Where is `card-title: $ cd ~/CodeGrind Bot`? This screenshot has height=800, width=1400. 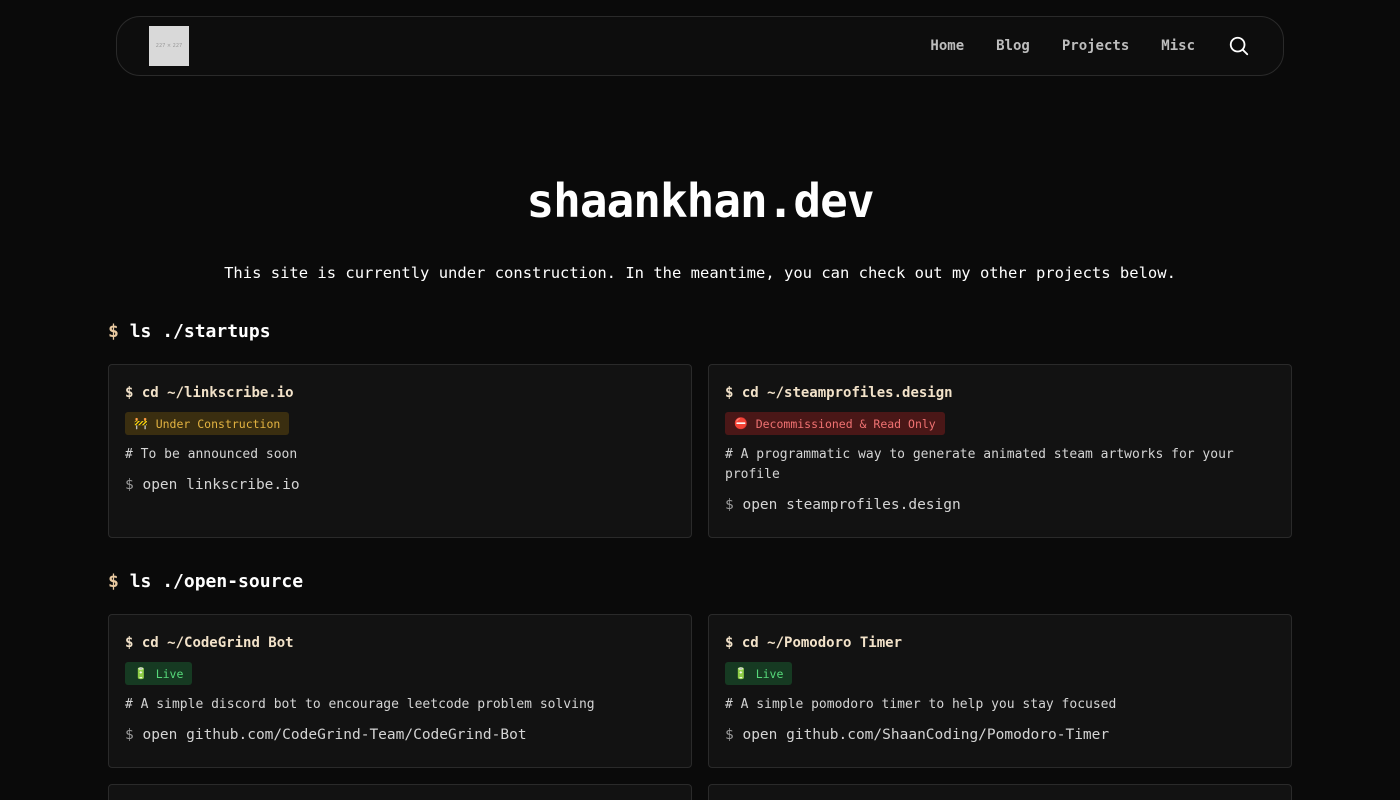 card-title: $ cd ~/CodeGrind Bot is located at coordinates (400, 643).